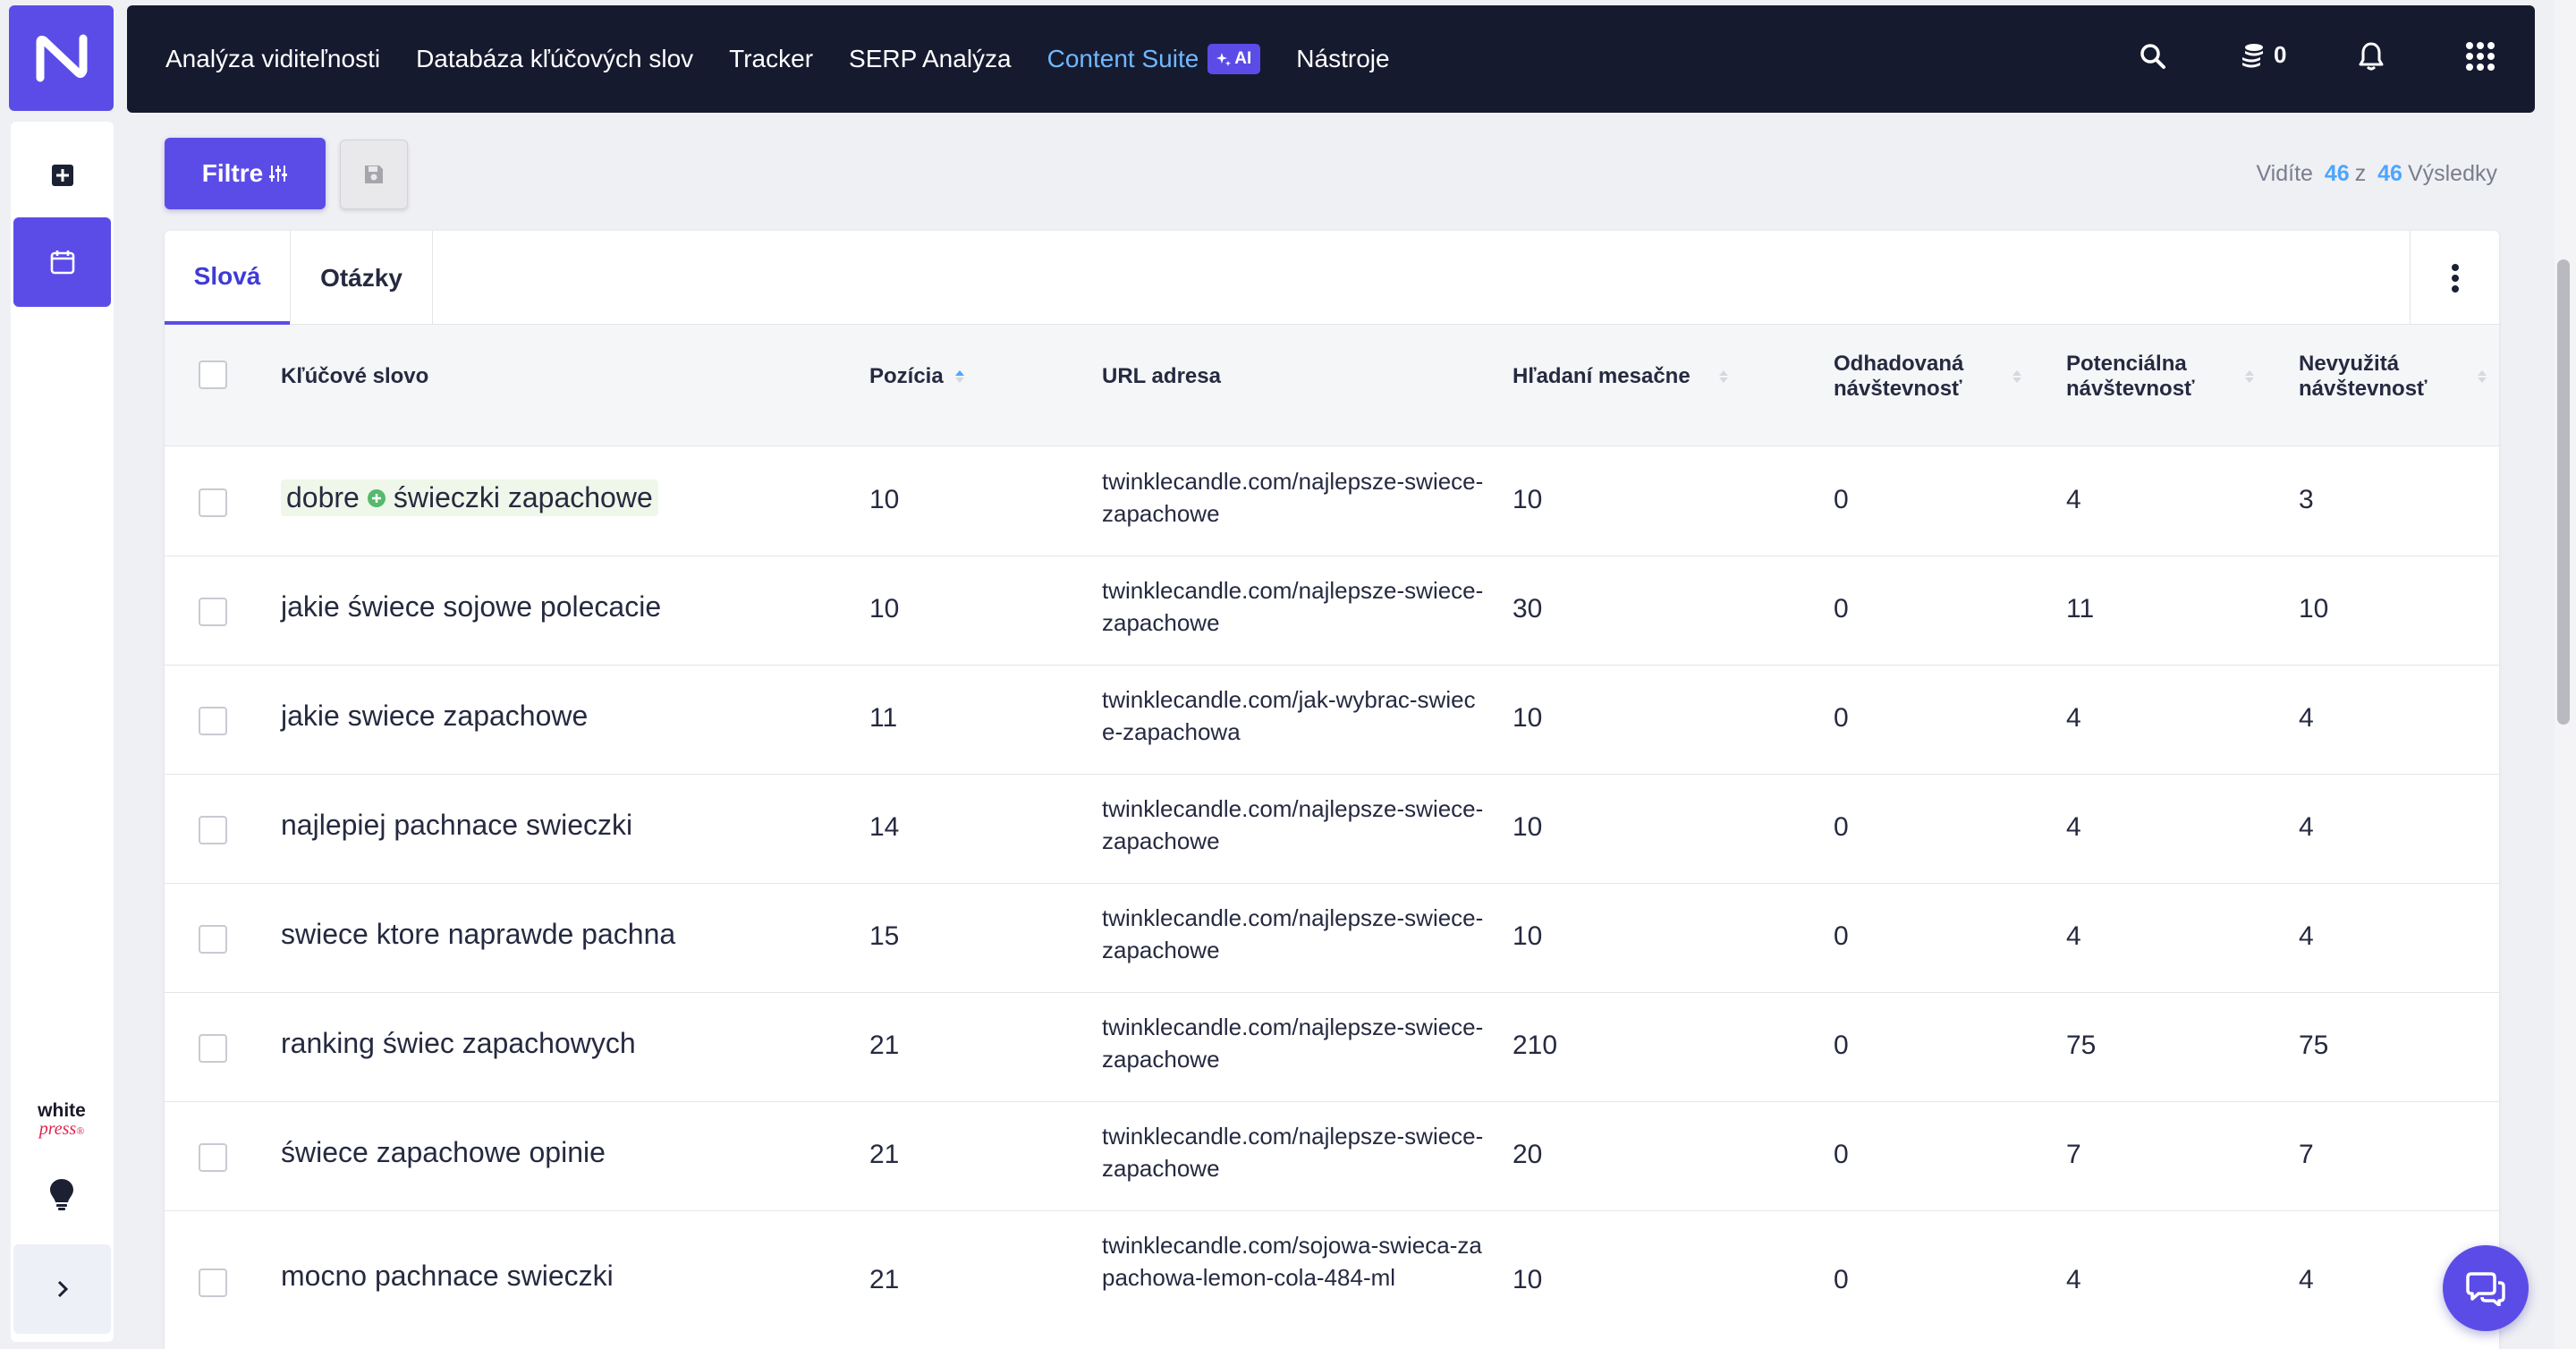 This screenshot has width=2576, height=1349. I want to click on keyword-cell: świece zapachowe opinie, so click(443, 1152).